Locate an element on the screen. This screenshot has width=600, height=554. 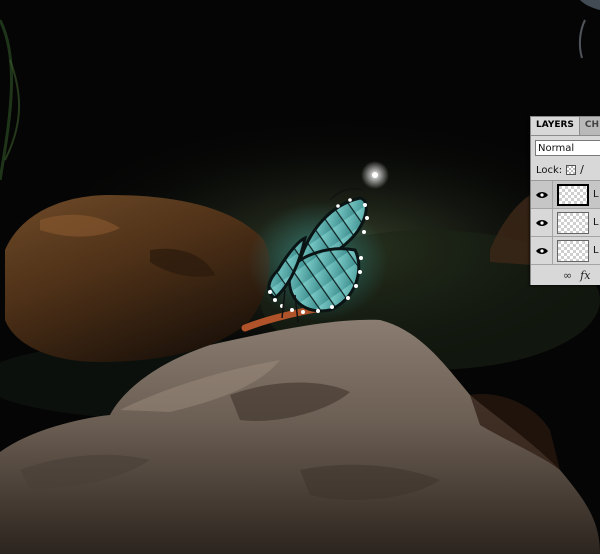
tab-layers: LAYERS is located at coordinates (555, 126).